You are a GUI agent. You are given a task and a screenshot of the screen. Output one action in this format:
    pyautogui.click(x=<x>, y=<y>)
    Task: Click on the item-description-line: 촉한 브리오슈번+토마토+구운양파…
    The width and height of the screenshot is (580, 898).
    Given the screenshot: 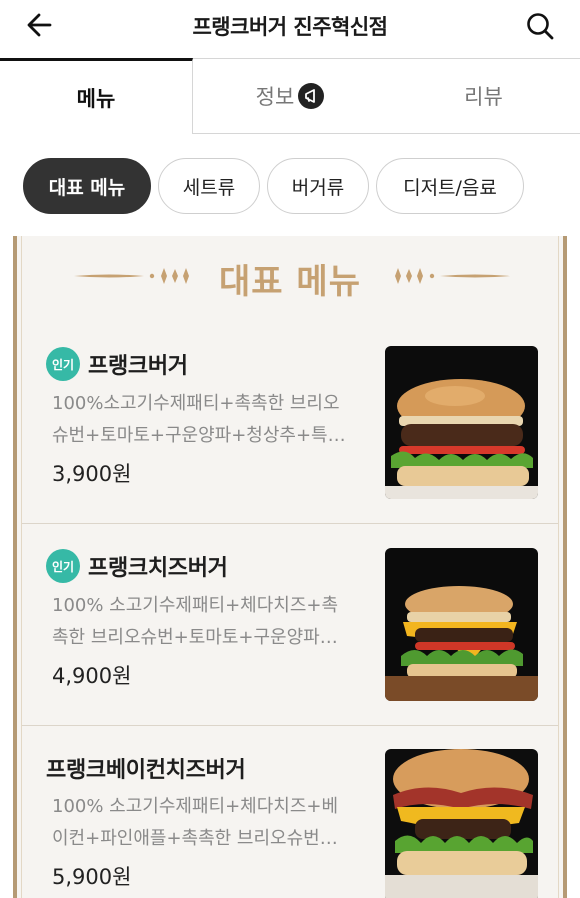 What is the action you would take?
    pyautogui.click(x=195, y=637)
    